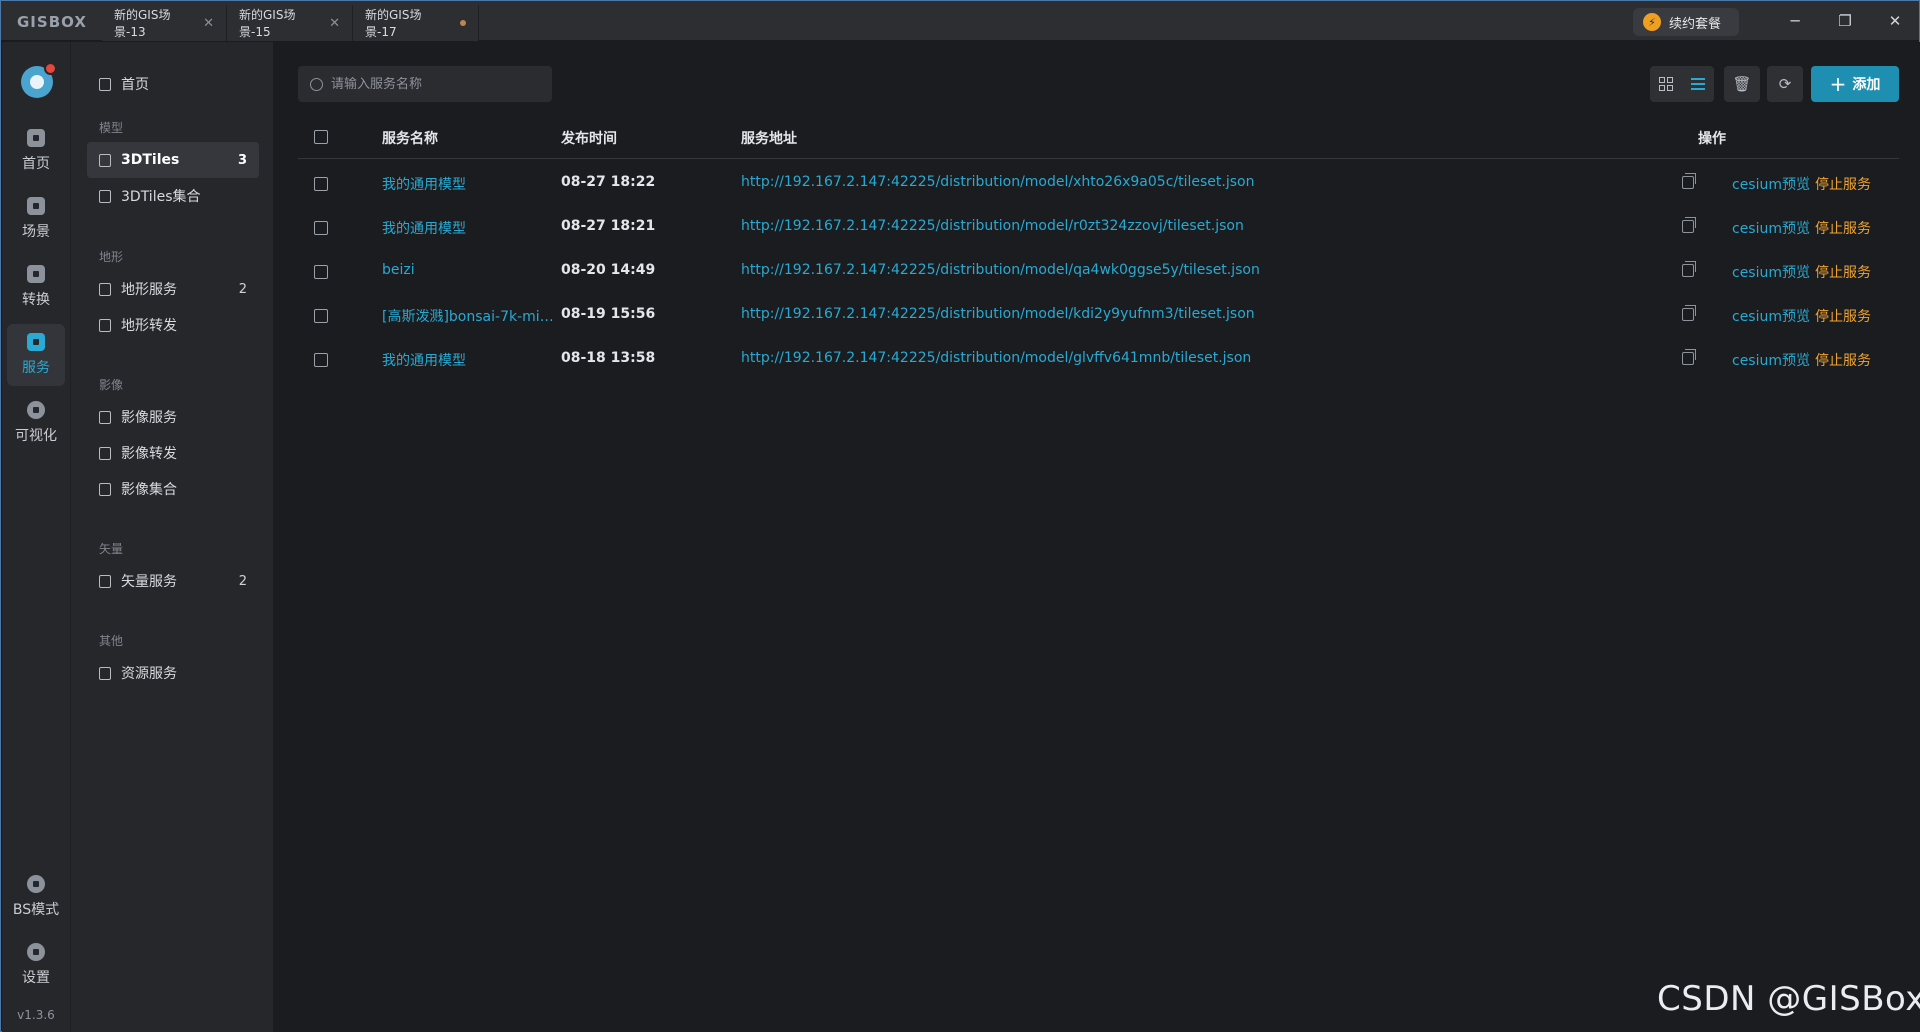  What do you see at coordinates (36, 151) in the screenshot?
I see `rail-item-home: 首页` at bounding box center [36, 151].